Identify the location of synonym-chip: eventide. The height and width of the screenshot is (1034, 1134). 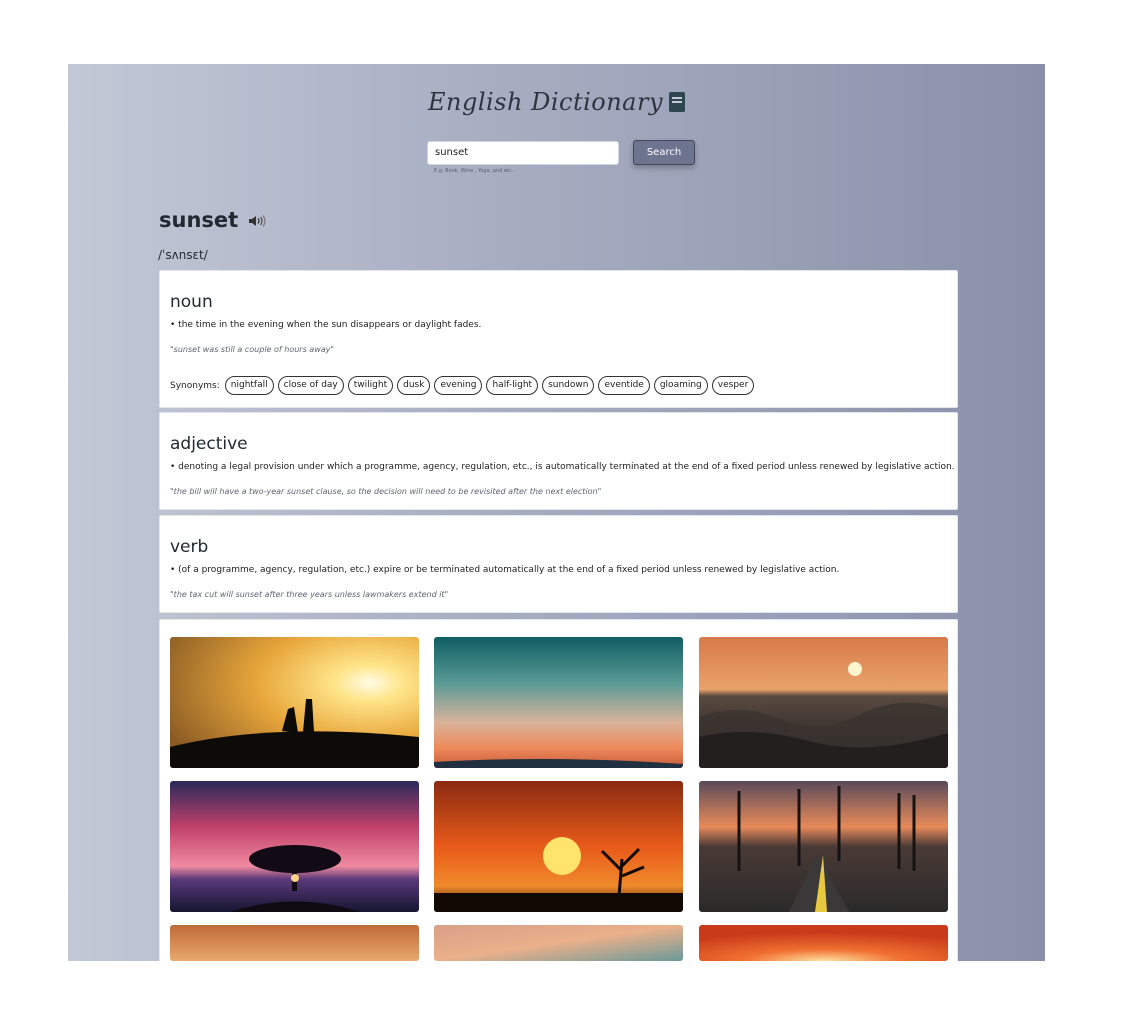
(624, 385).